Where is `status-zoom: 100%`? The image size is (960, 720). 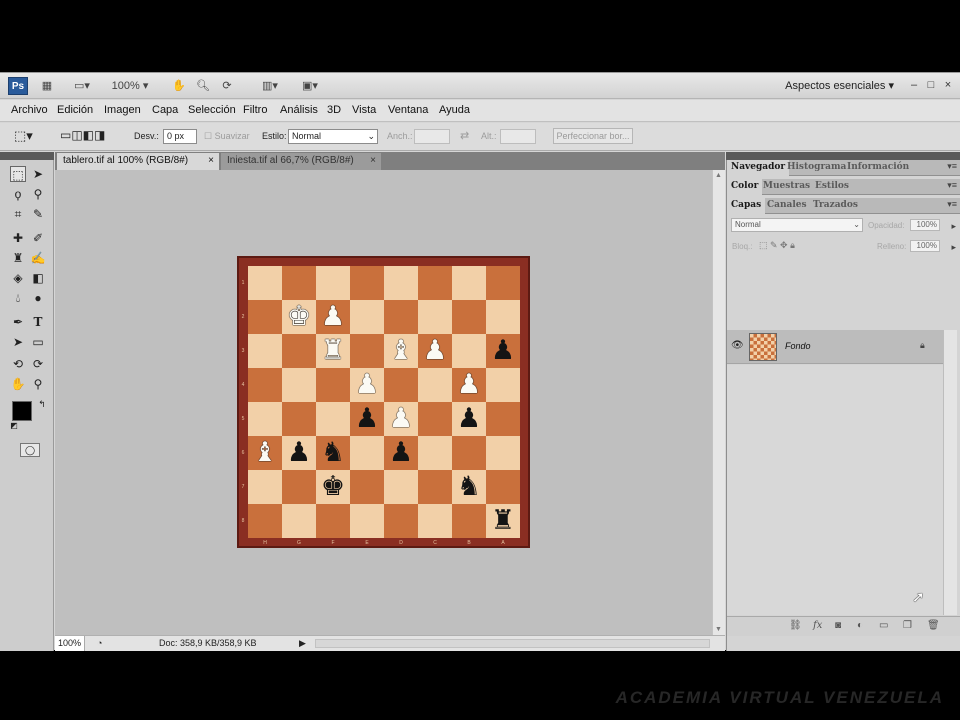 status-zoom: 100% is located at coordinates (70, 643).